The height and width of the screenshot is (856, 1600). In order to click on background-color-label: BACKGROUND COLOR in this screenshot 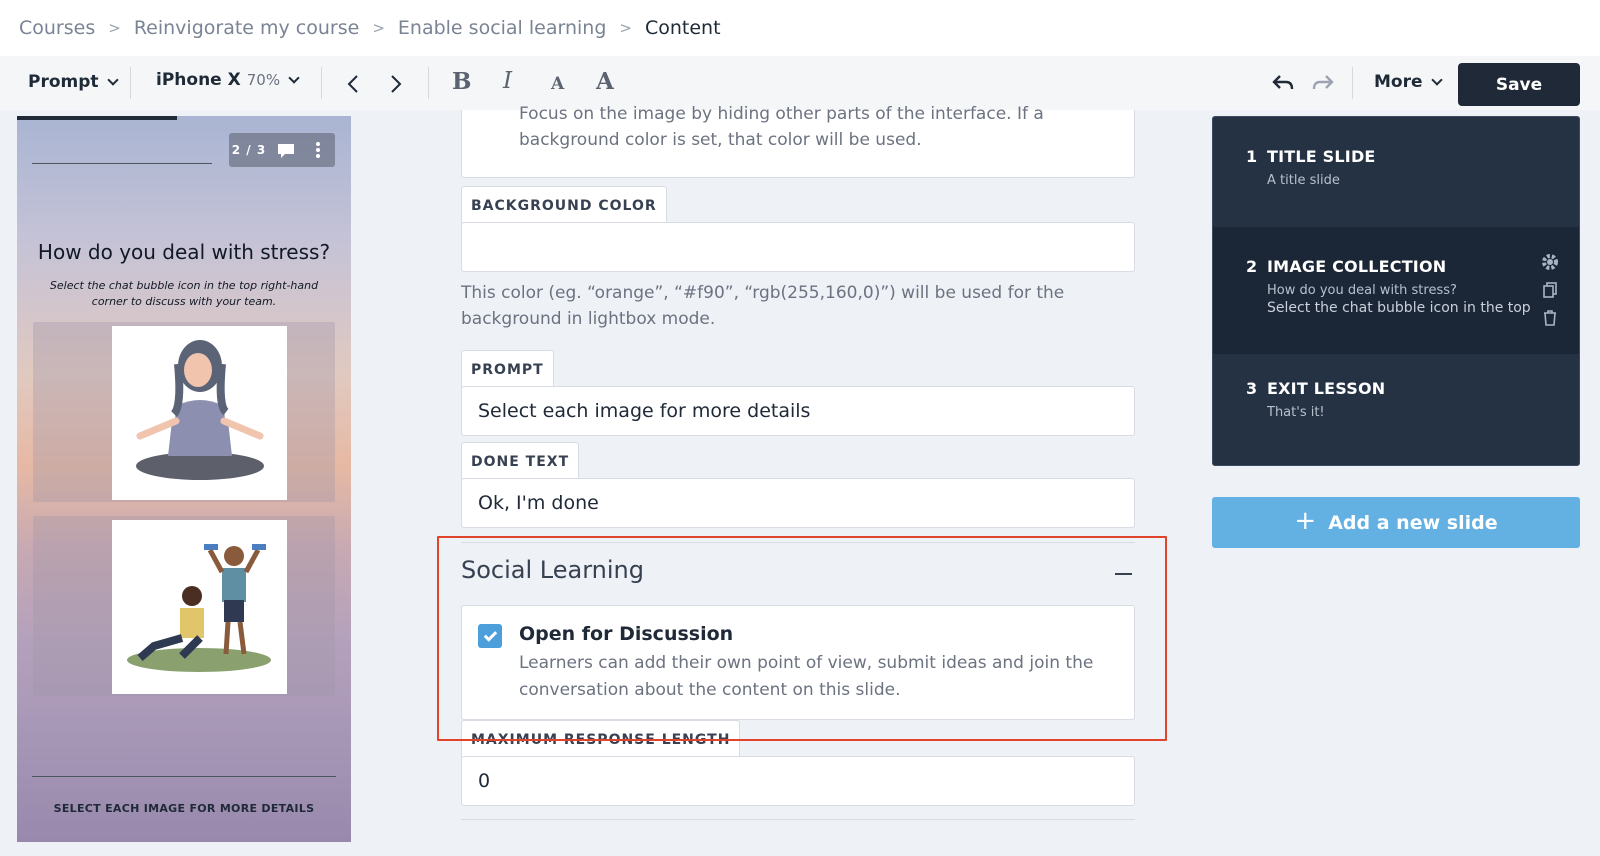, I will do `click(564, 205)`.